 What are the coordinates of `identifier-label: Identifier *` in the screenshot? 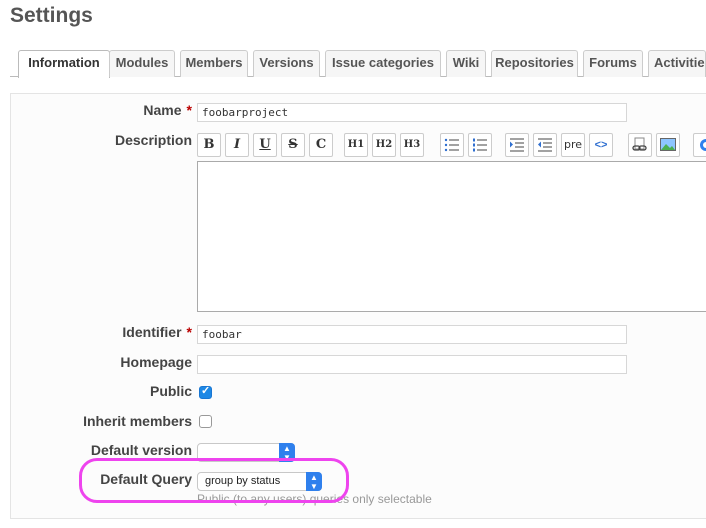 It's located at (157, 332).